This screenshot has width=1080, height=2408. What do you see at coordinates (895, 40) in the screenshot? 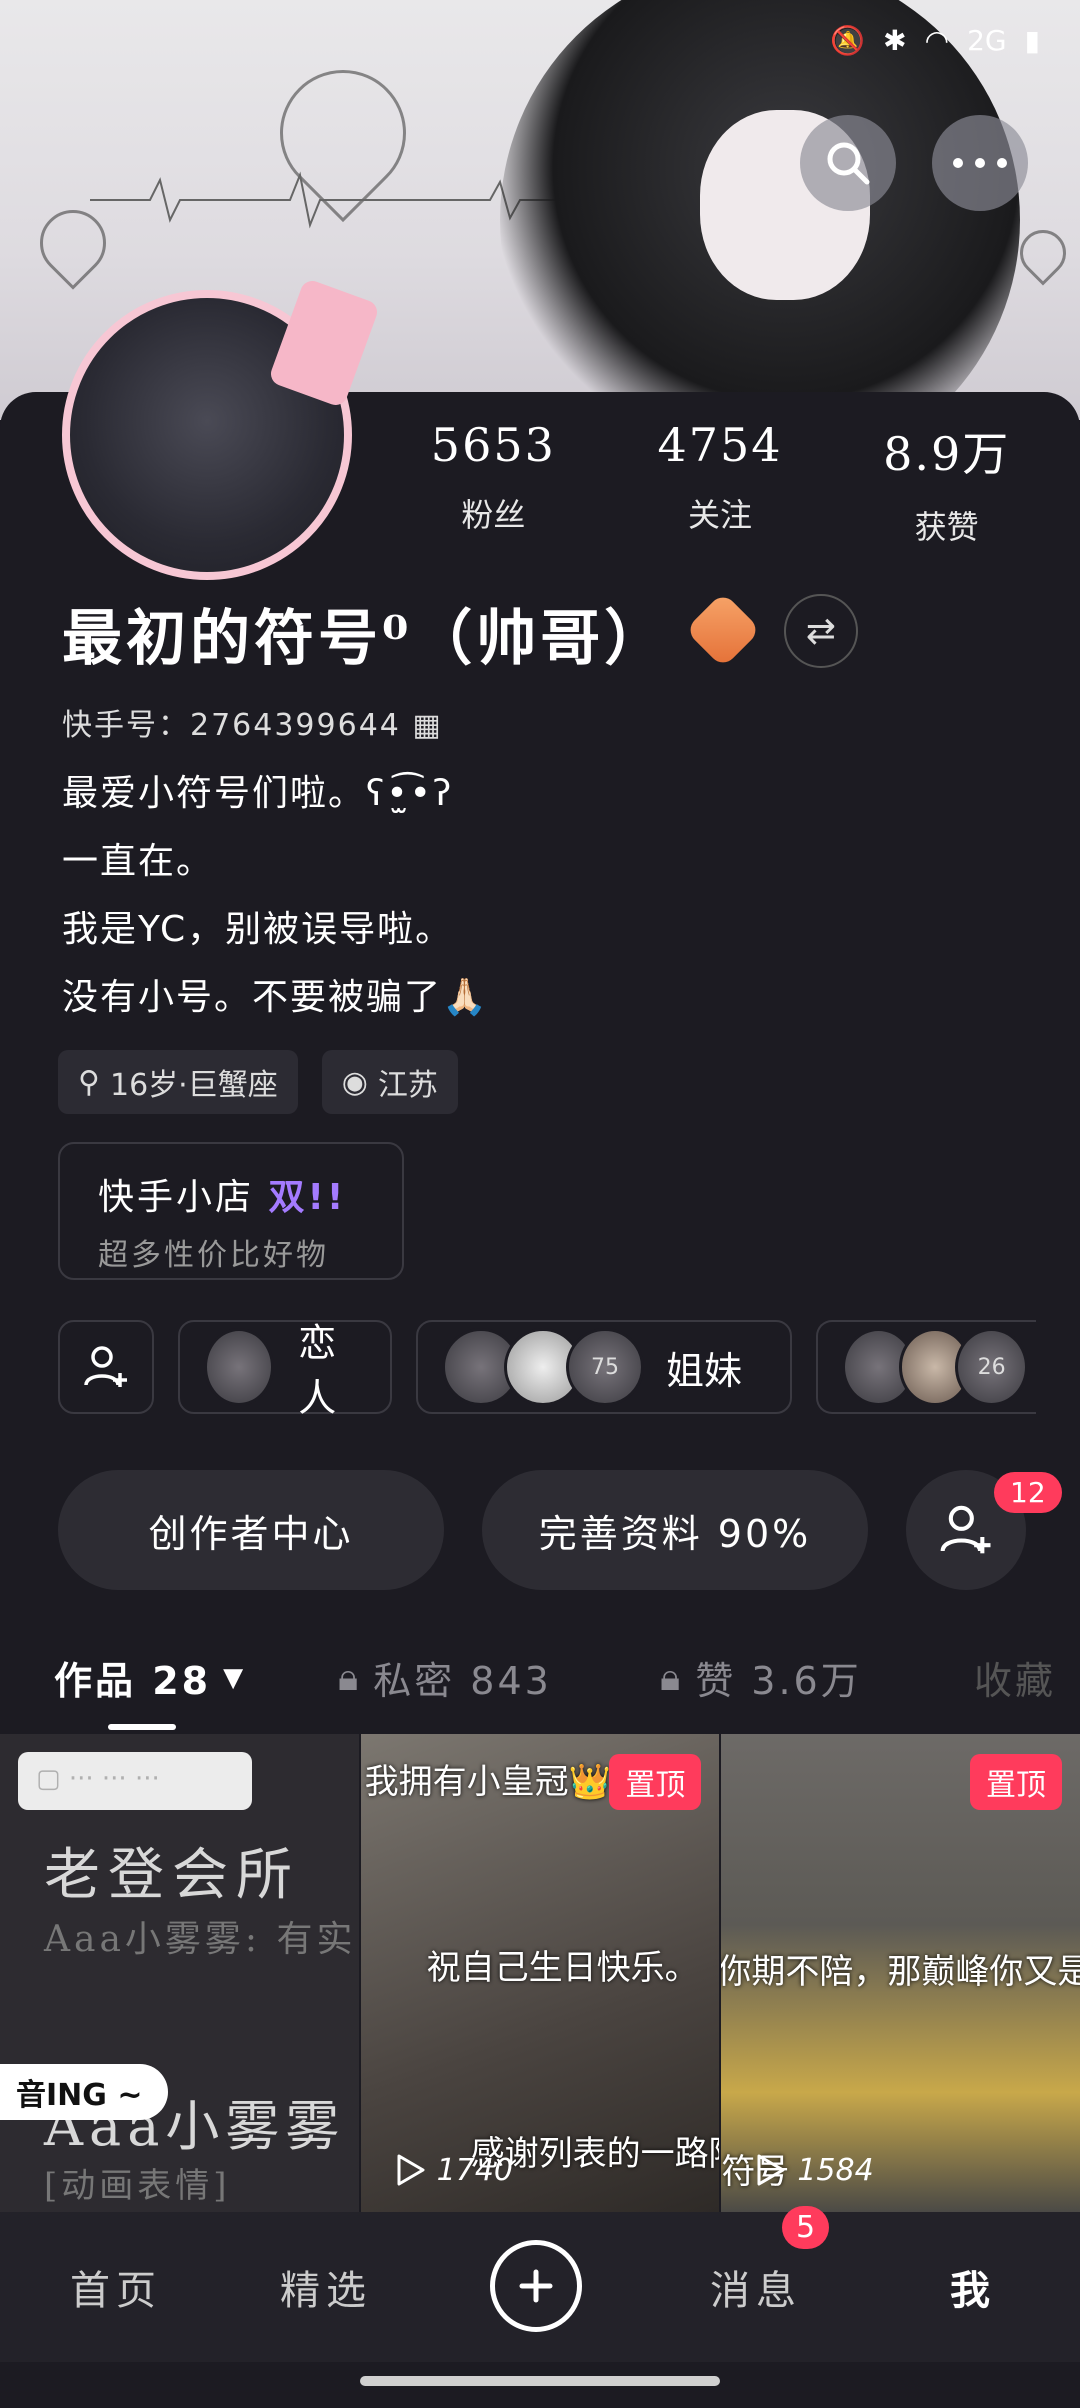
I see `bluetooth-icon: ✱` at bounding box center [895, 40].